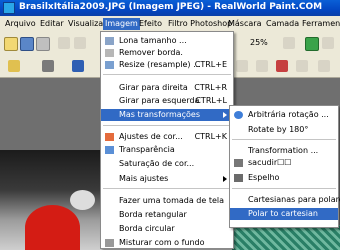 The image size is (340, 250). What do you see at coordinates (172, 200) in the screenshot?
I see `menu-item-label: Fazer uma tomada de tela` at bounding box center [172, 200].